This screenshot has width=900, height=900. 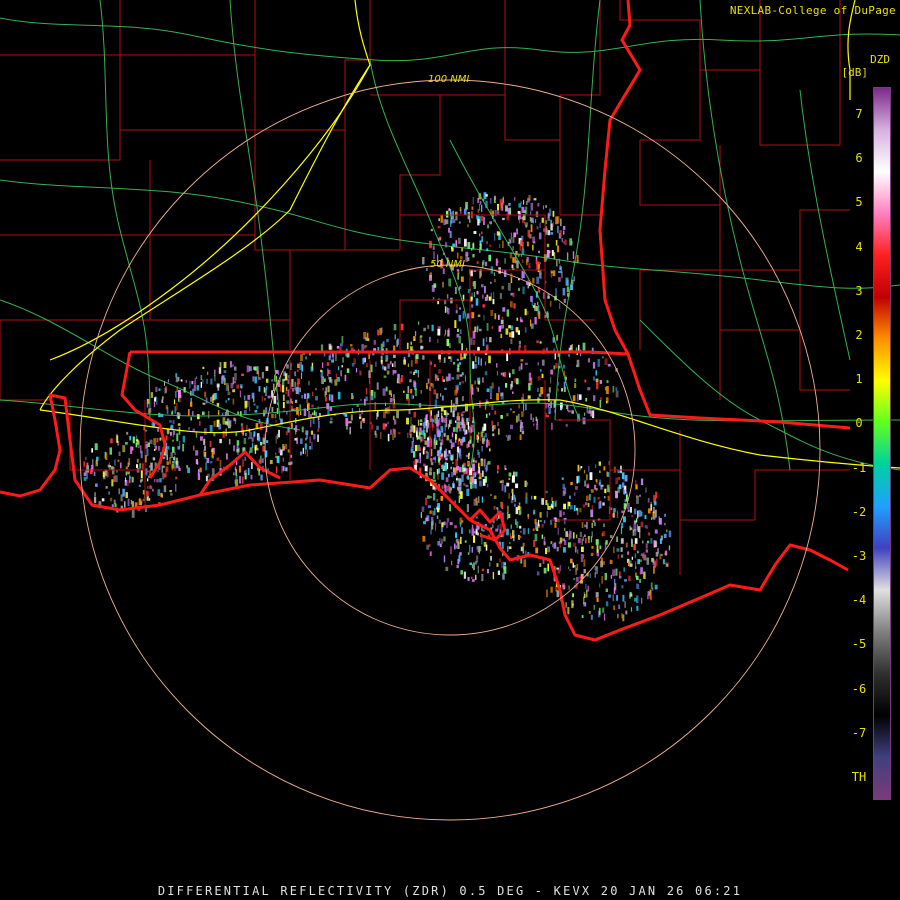 What do you see at coordinates (859, 158) in the screenshot?
I see `color-scale-tick: 6` at bounding box center [859, 158].